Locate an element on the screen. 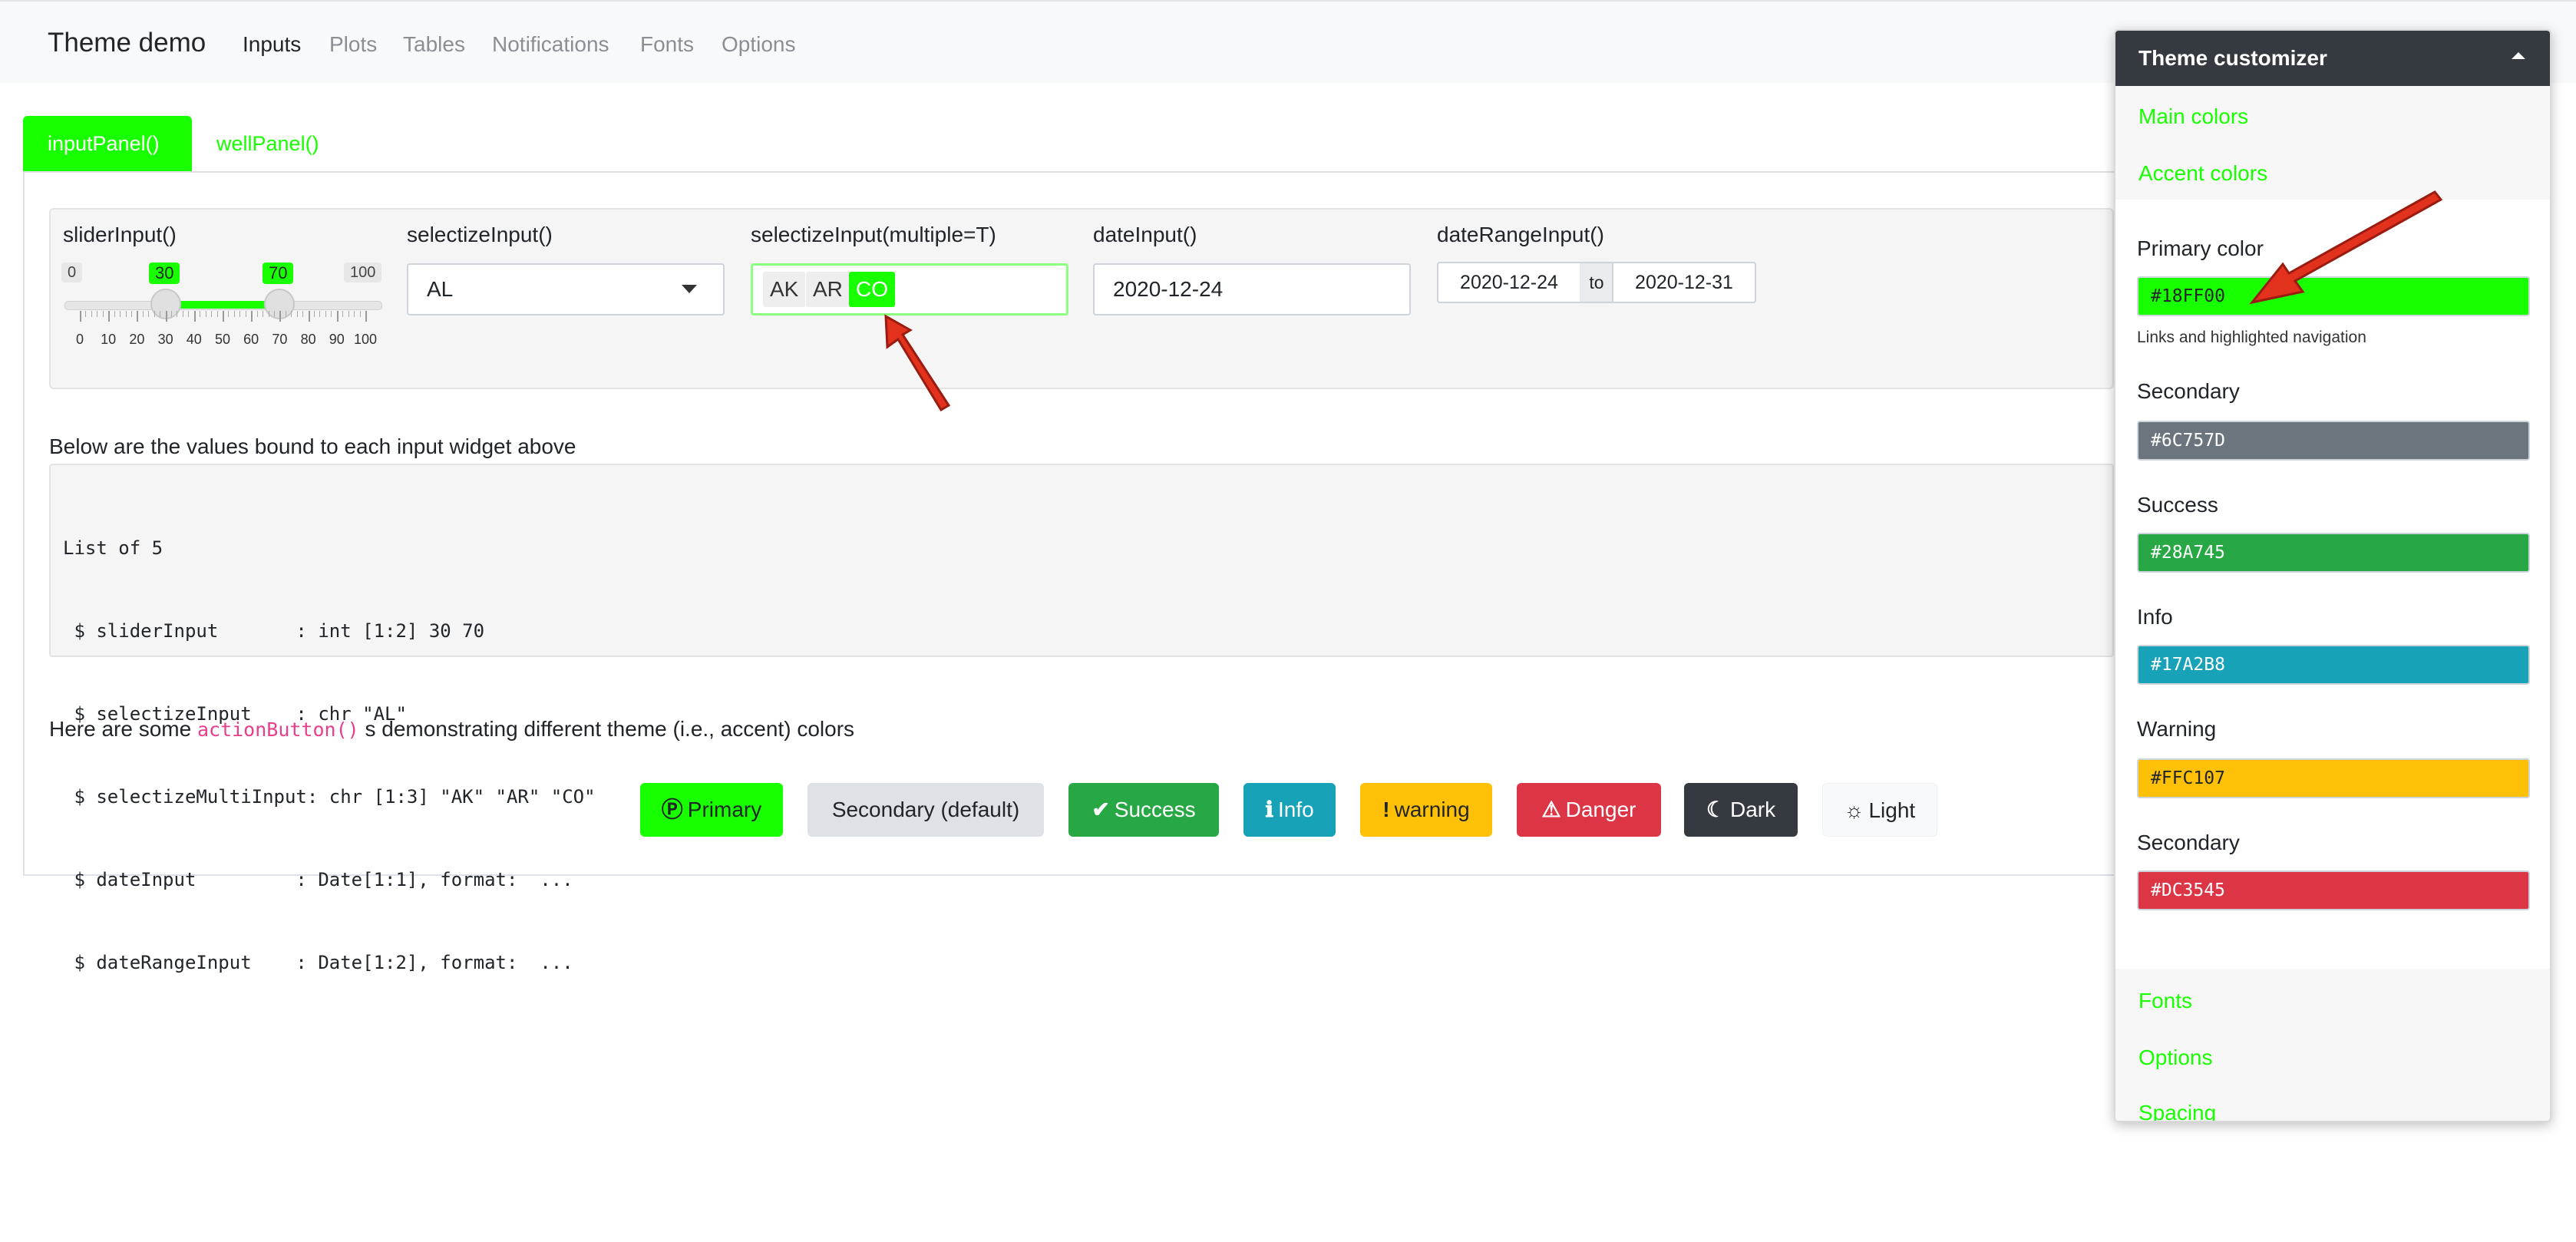  values-line: List of 5 is located at coordinates (113, 548).